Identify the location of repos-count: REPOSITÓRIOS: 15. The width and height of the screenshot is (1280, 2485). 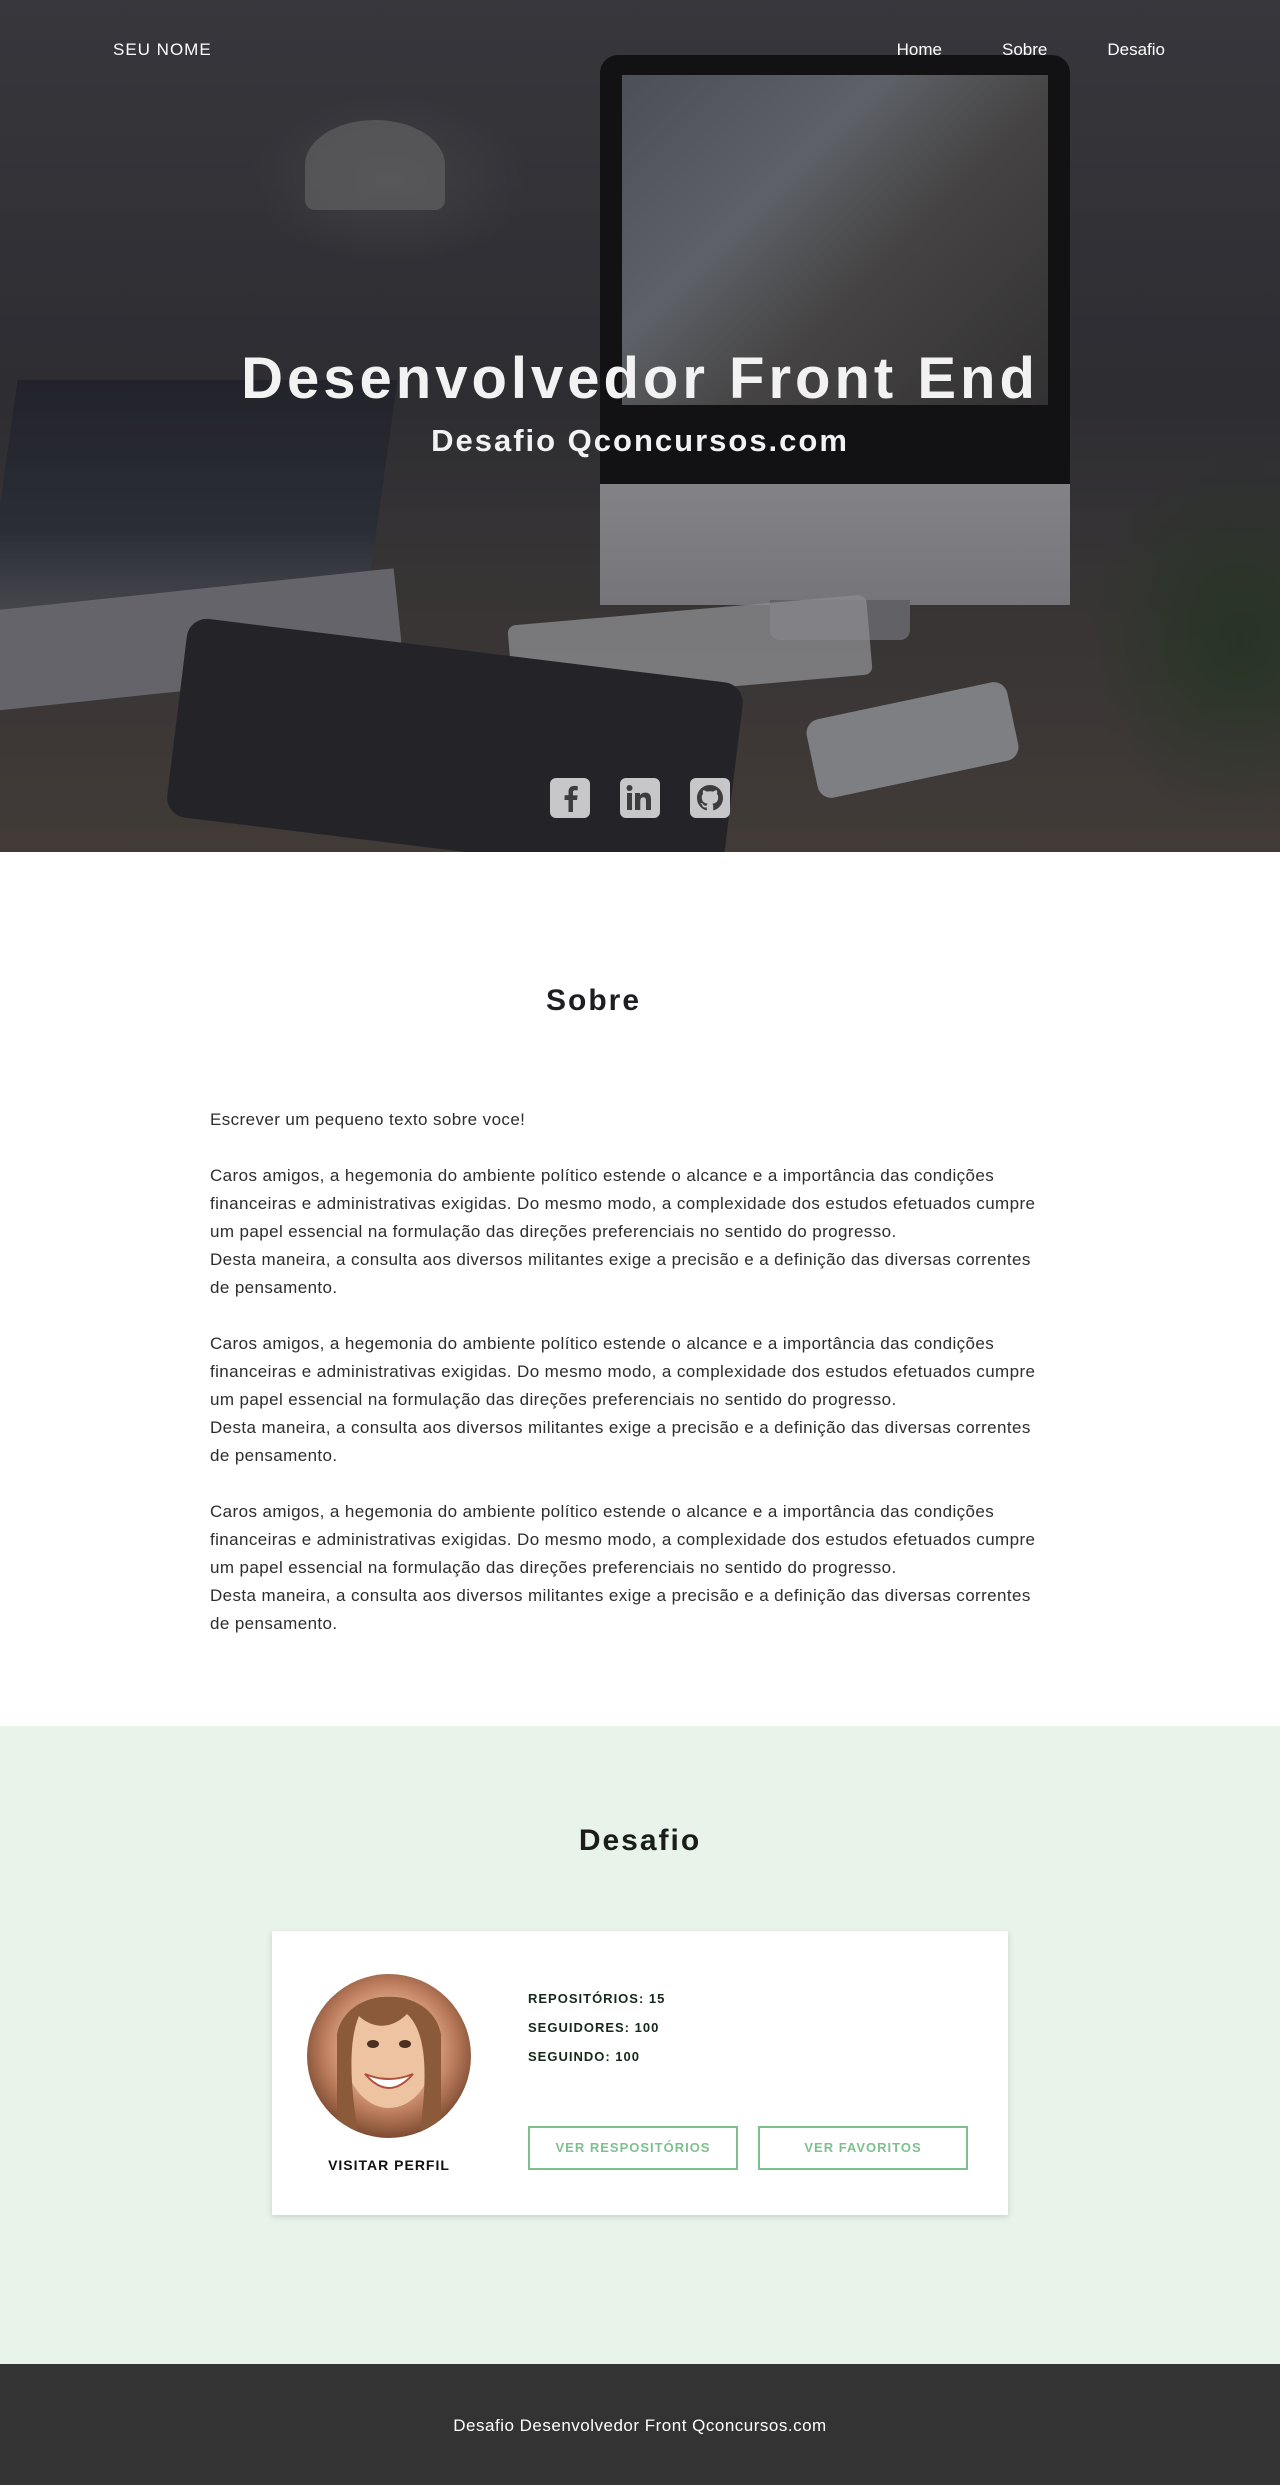
(597, 1998).